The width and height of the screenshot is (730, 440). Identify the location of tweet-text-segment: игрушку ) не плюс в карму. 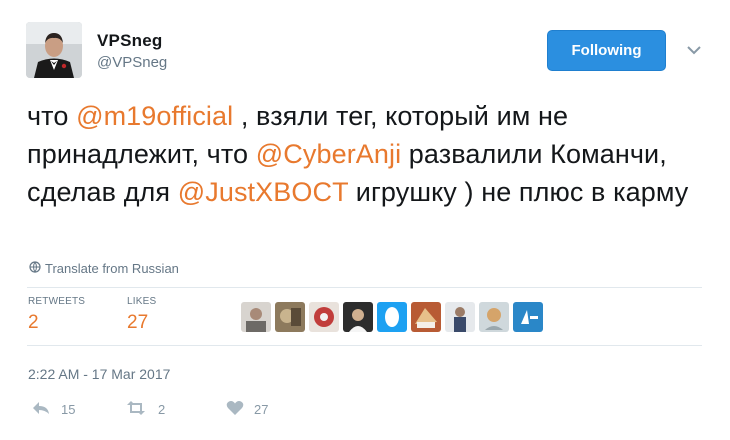
(518, 192).